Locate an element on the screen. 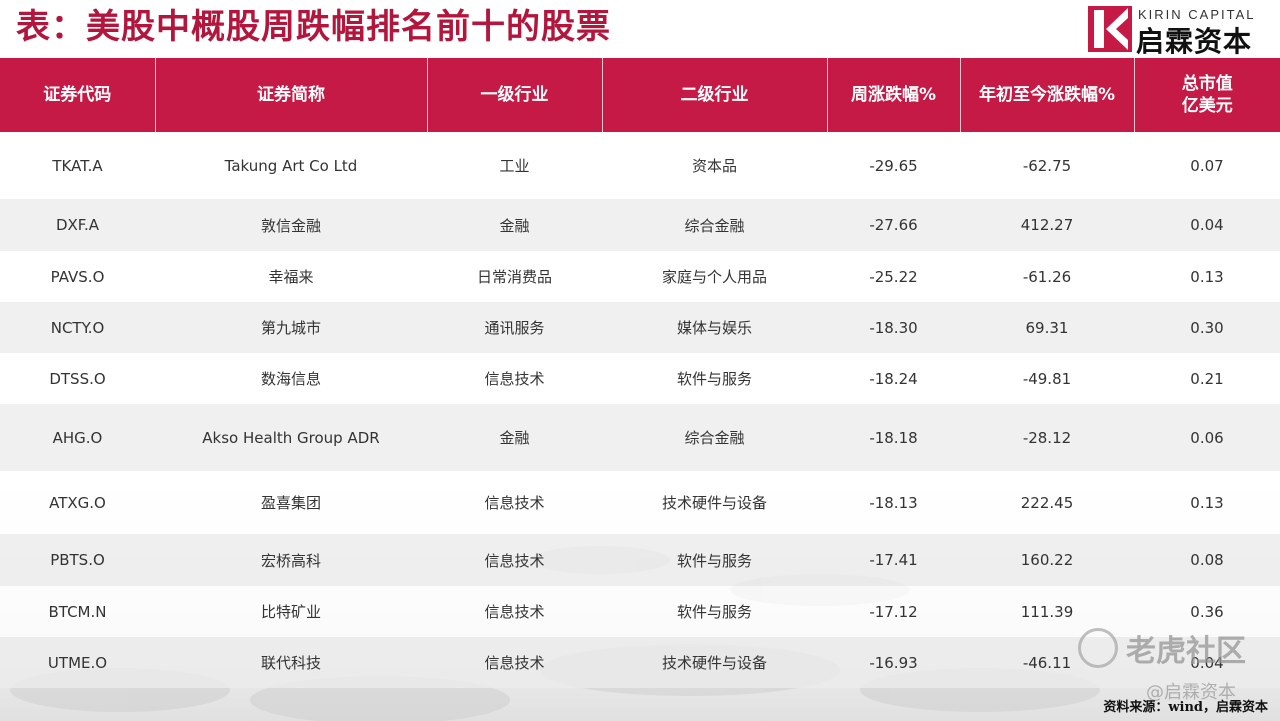  cell-short-name: Takung Art Co Ltd is located at coordinates (291, 165).